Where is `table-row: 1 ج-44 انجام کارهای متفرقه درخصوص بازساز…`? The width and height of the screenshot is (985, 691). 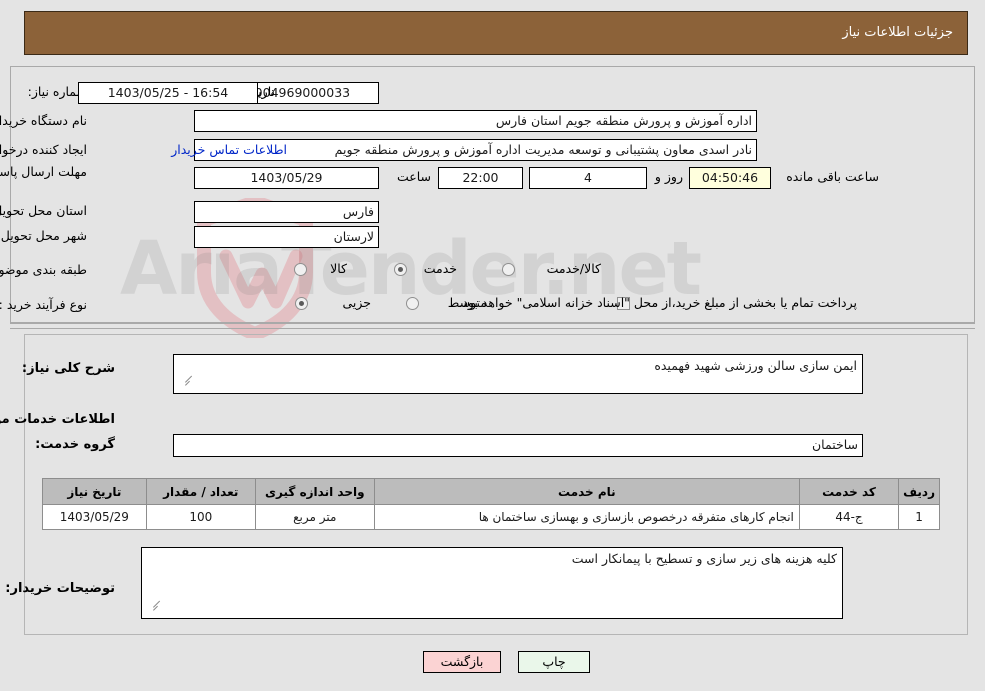 table-row: 1 ج-44 انجام کارهای متفرقه درخصوص بازساز… is located at coordinates (491, 517).